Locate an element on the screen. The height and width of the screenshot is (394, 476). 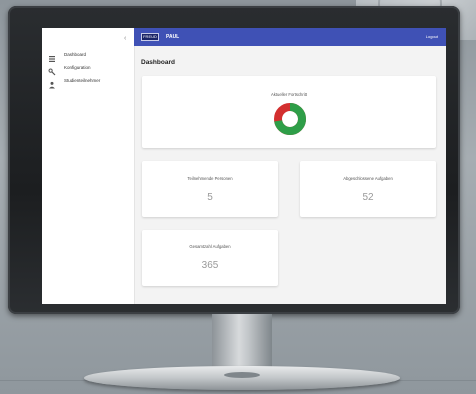
sidebar-item-label: Konfiguration is located at coordinates (77, 67).